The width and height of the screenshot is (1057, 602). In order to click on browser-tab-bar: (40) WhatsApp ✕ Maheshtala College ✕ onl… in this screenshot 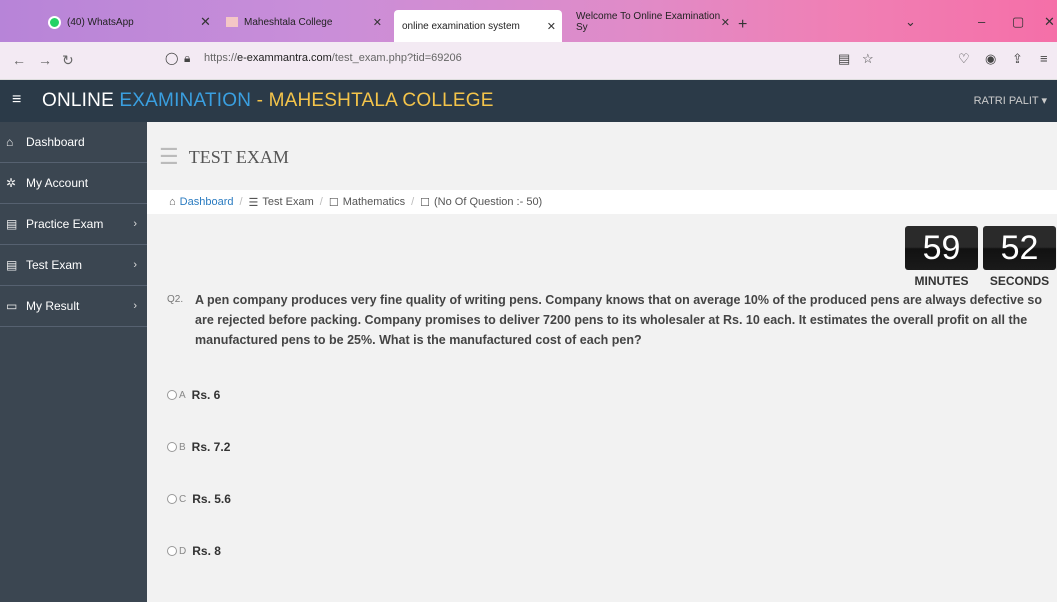, I will do `click(528, 21)`.